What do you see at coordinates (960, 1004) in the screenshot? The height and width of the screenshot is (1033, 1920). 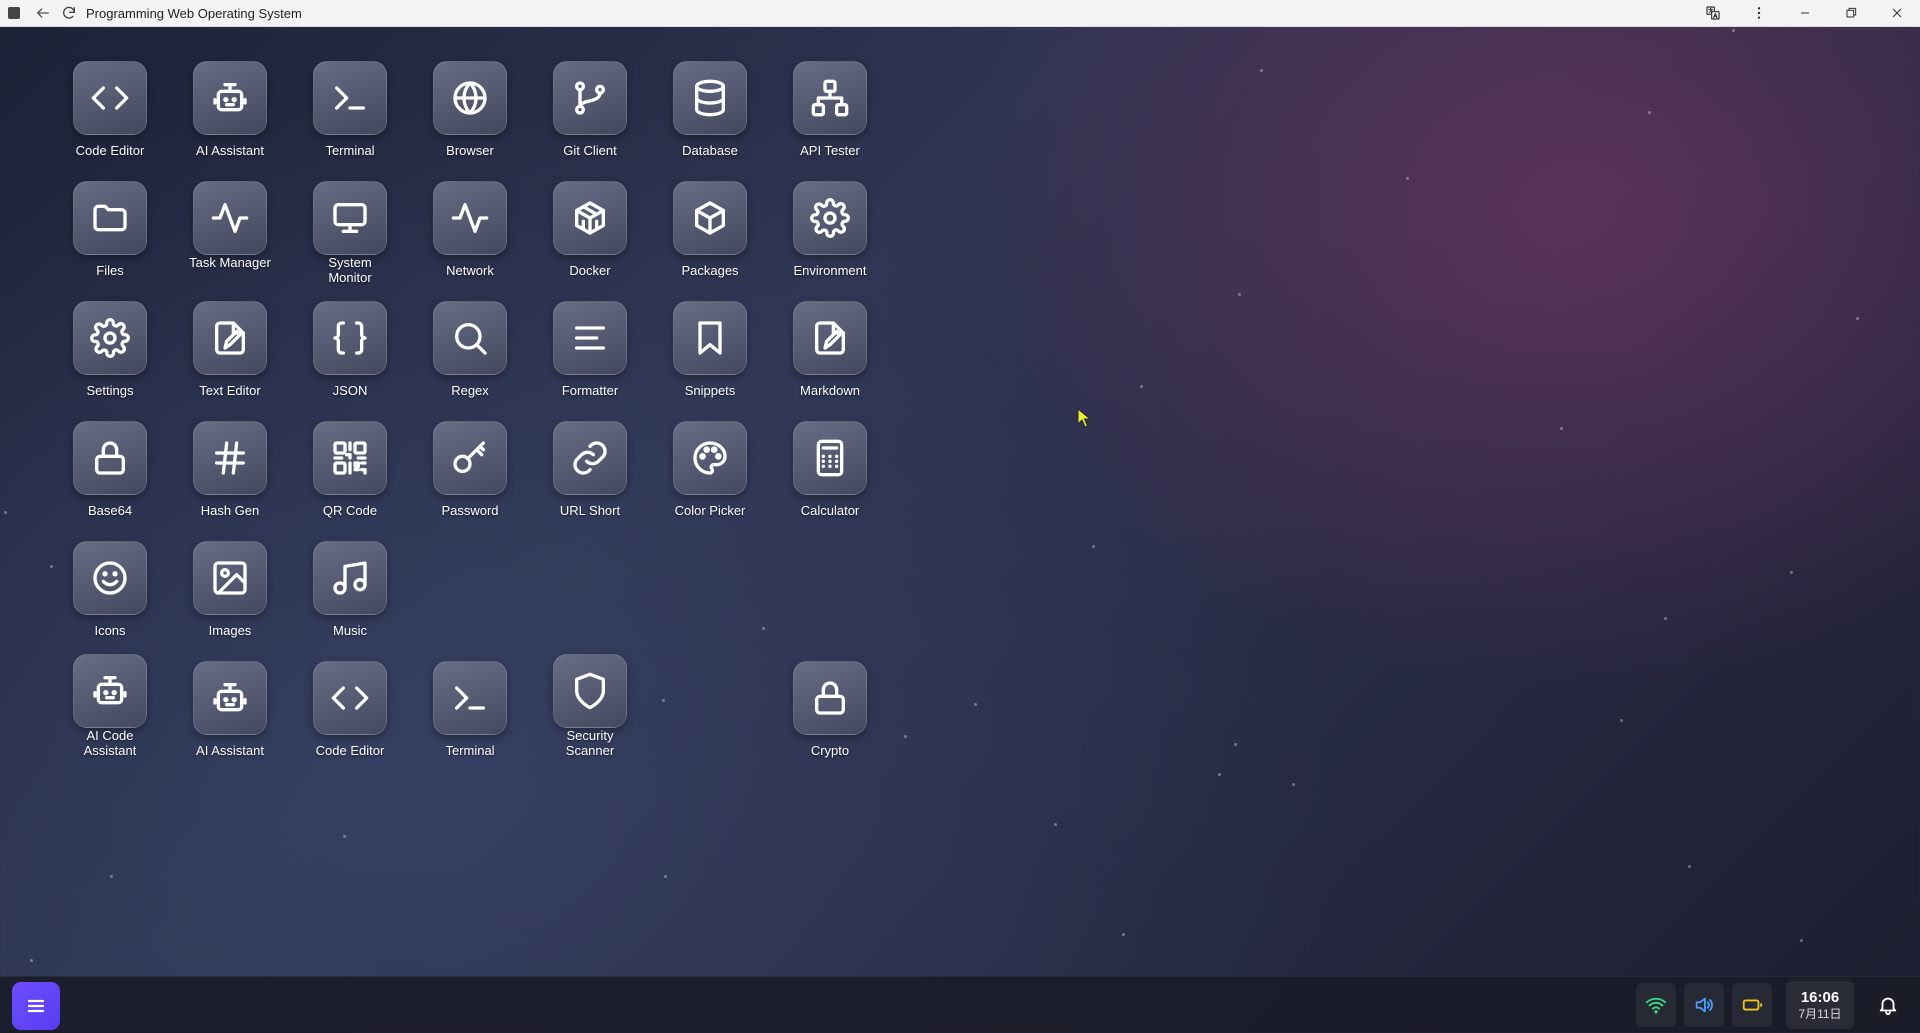 I see `taskbar: 16:06 7月11日` at bounding box center [960, 1004].